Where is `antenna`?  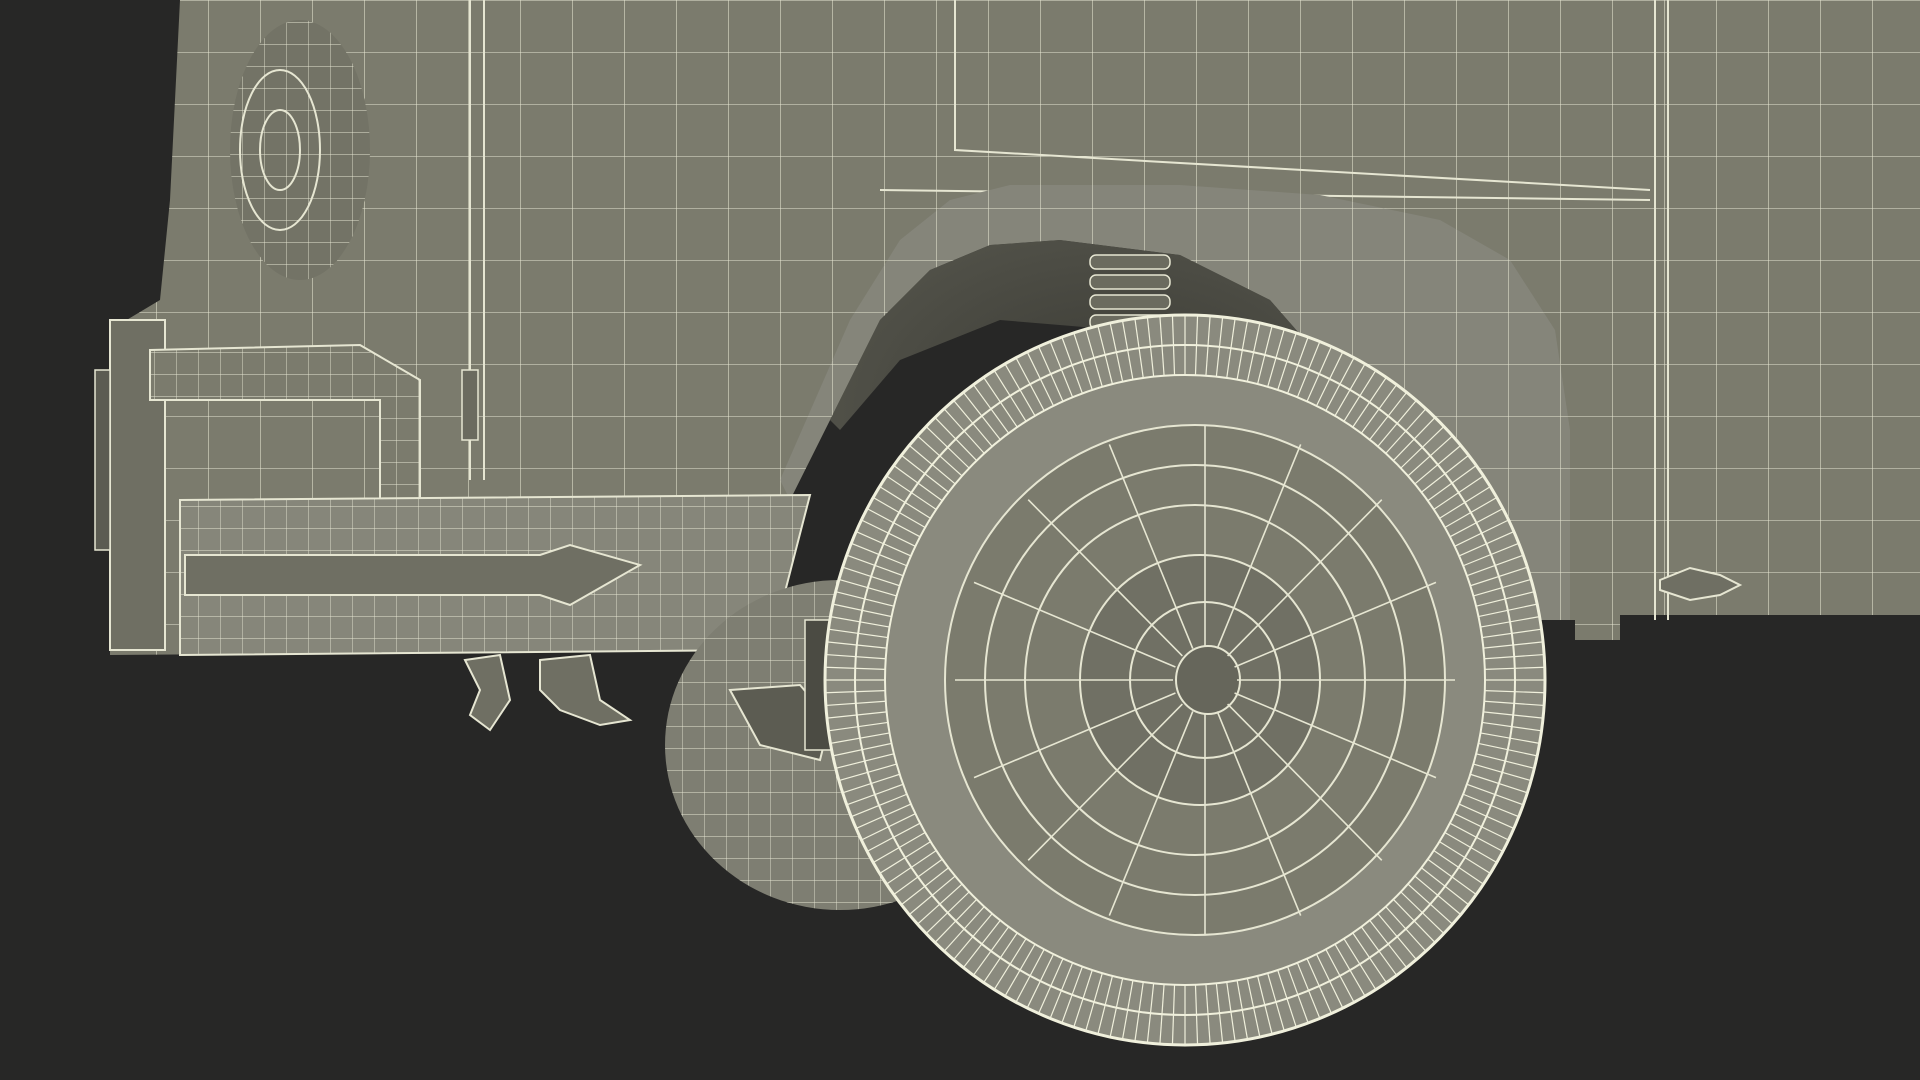
antenna is located at coordinates (470, 405).